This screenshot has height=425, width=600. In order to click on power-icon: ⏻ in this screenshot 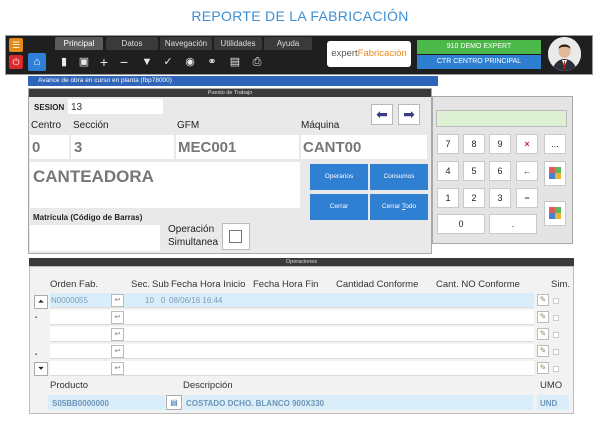, I will do `click(16, 62)`.